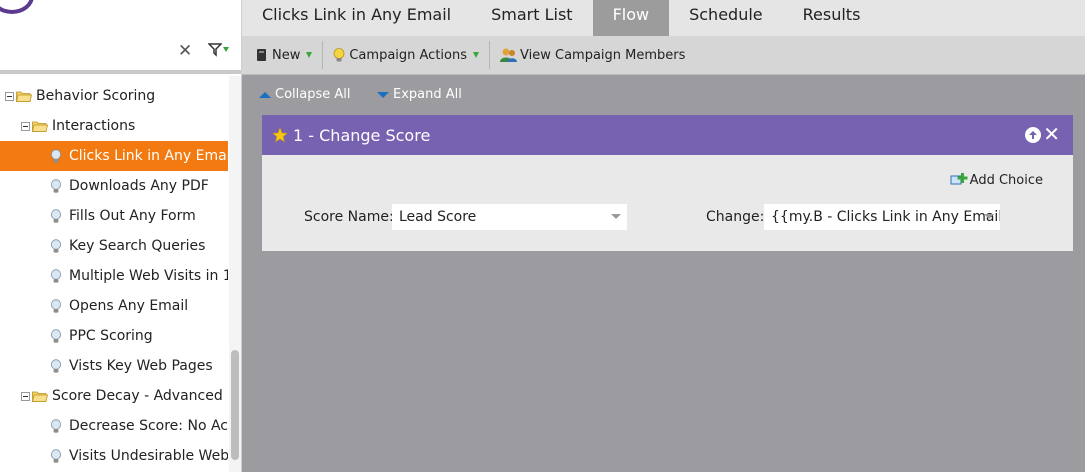 The width and height of the screenshot is (1085, 472). I want to click on star-icon, so click(280, 135).